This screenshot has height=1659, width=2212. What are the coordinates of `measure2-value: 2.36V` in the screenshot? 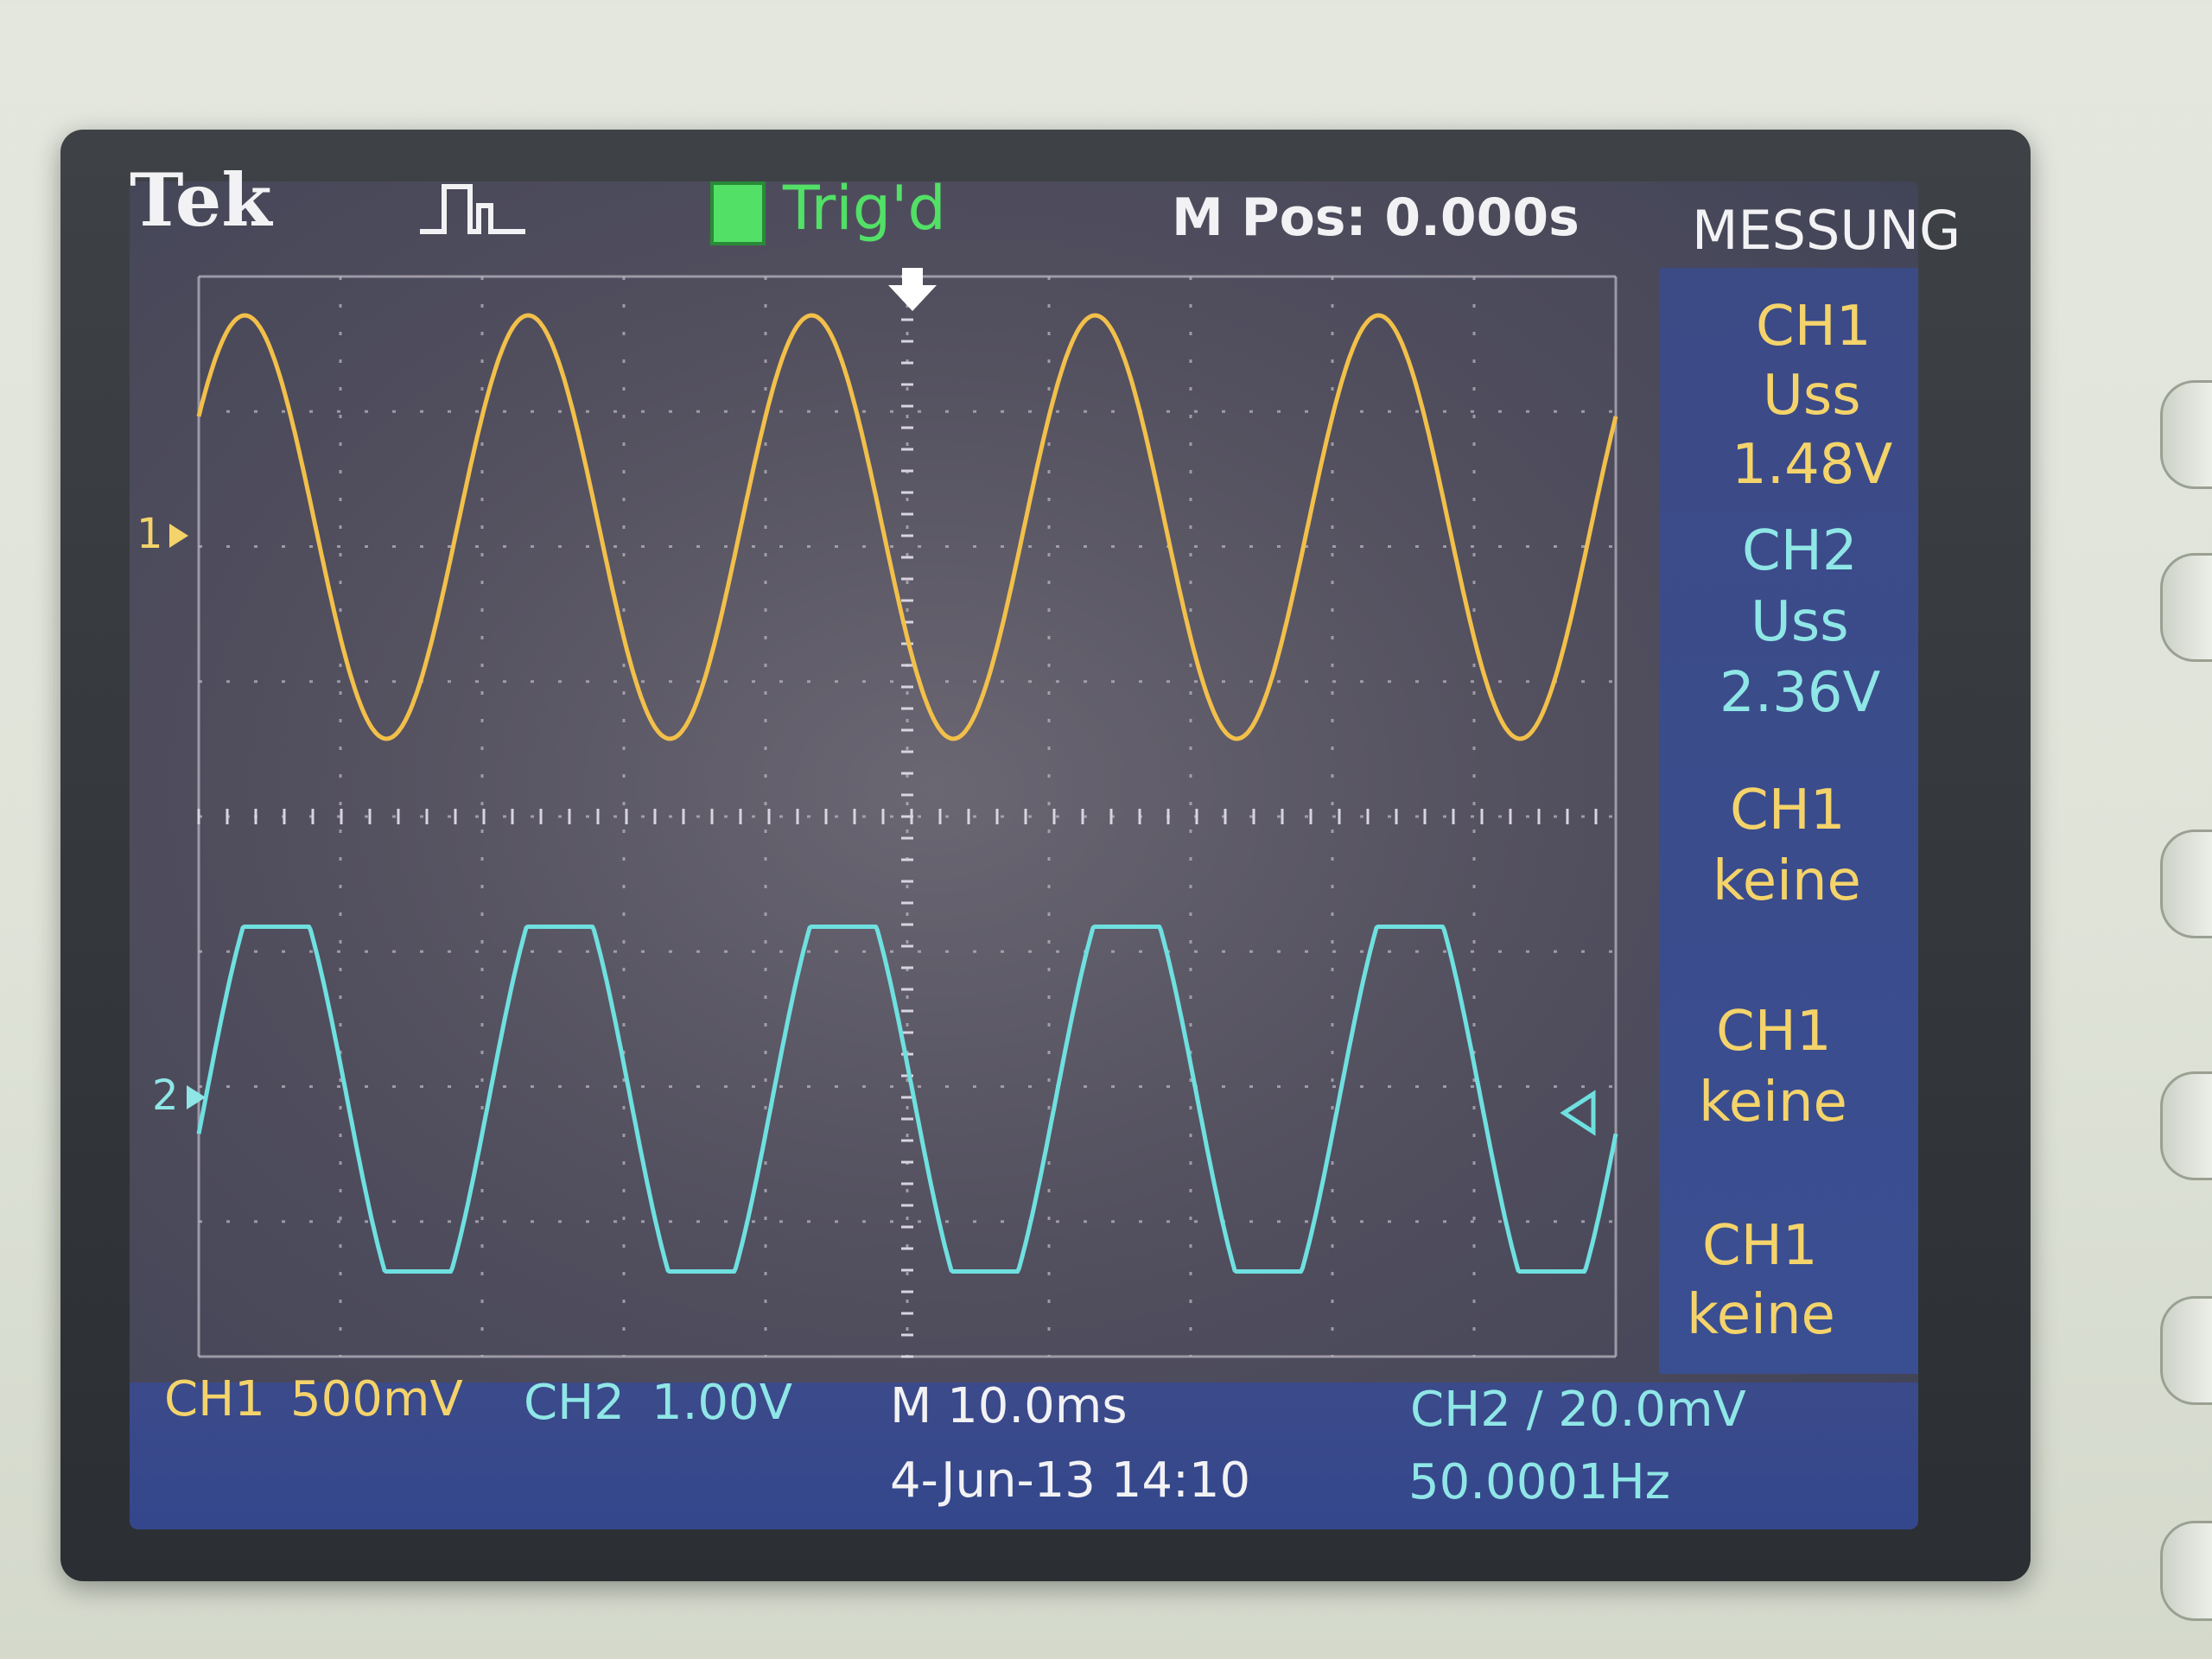 It's located at (1800, 693).